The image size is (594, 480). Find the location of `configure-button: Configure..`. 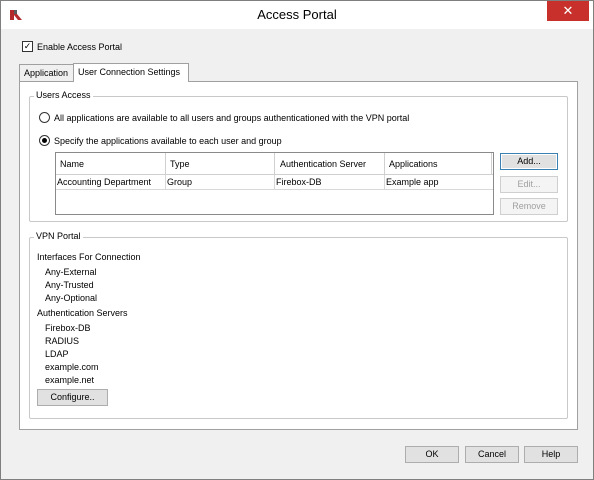

configure-button: Configure.. is located at coordinates (72, 397).